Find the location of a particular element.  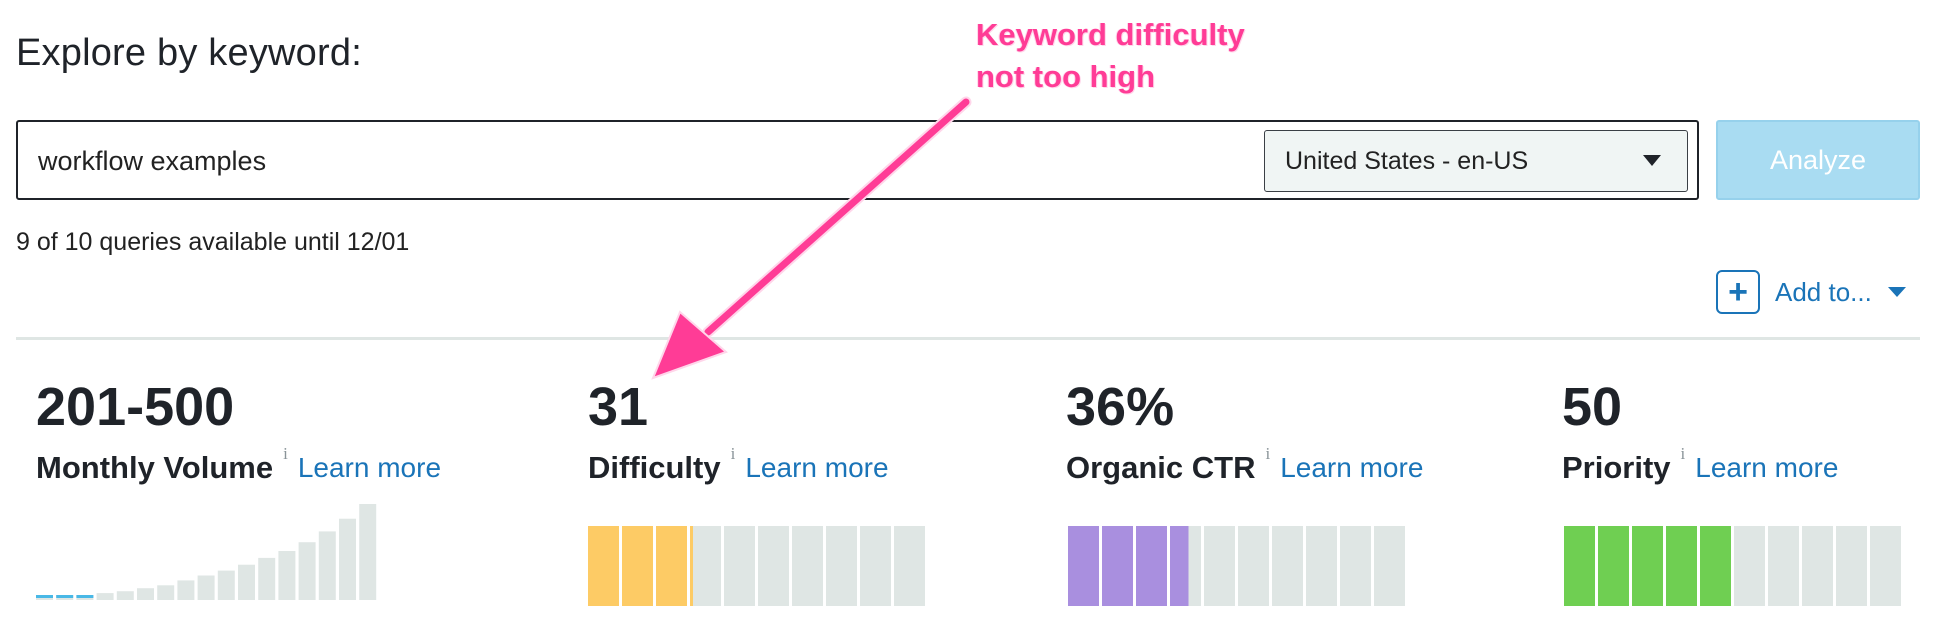

metric-value: 201-500 is located at coordinates (135, 407).